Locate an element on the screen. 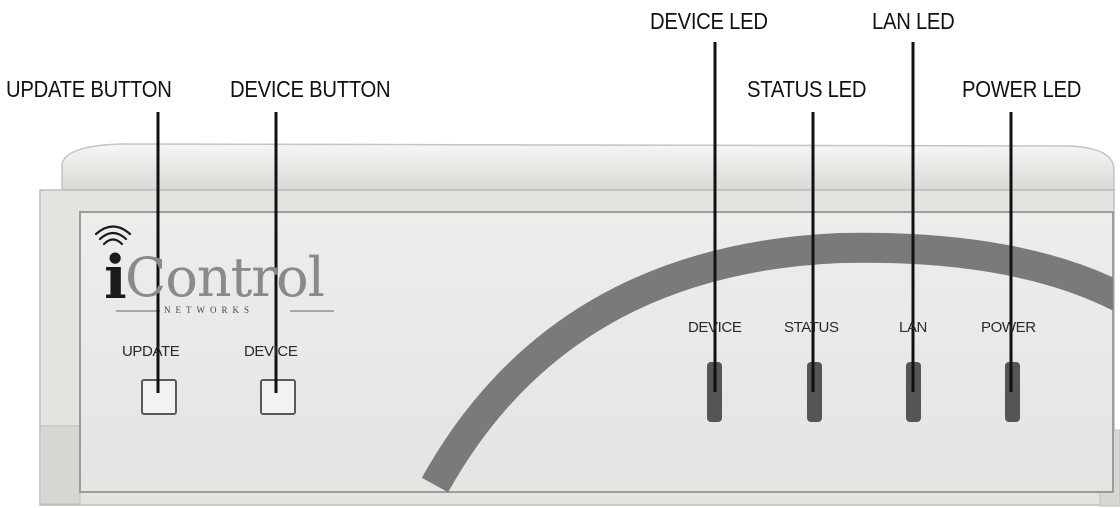 The image size is (1120, 508). device-button-callout: DEVICE BUTTON is located at coordinates (310, 89).